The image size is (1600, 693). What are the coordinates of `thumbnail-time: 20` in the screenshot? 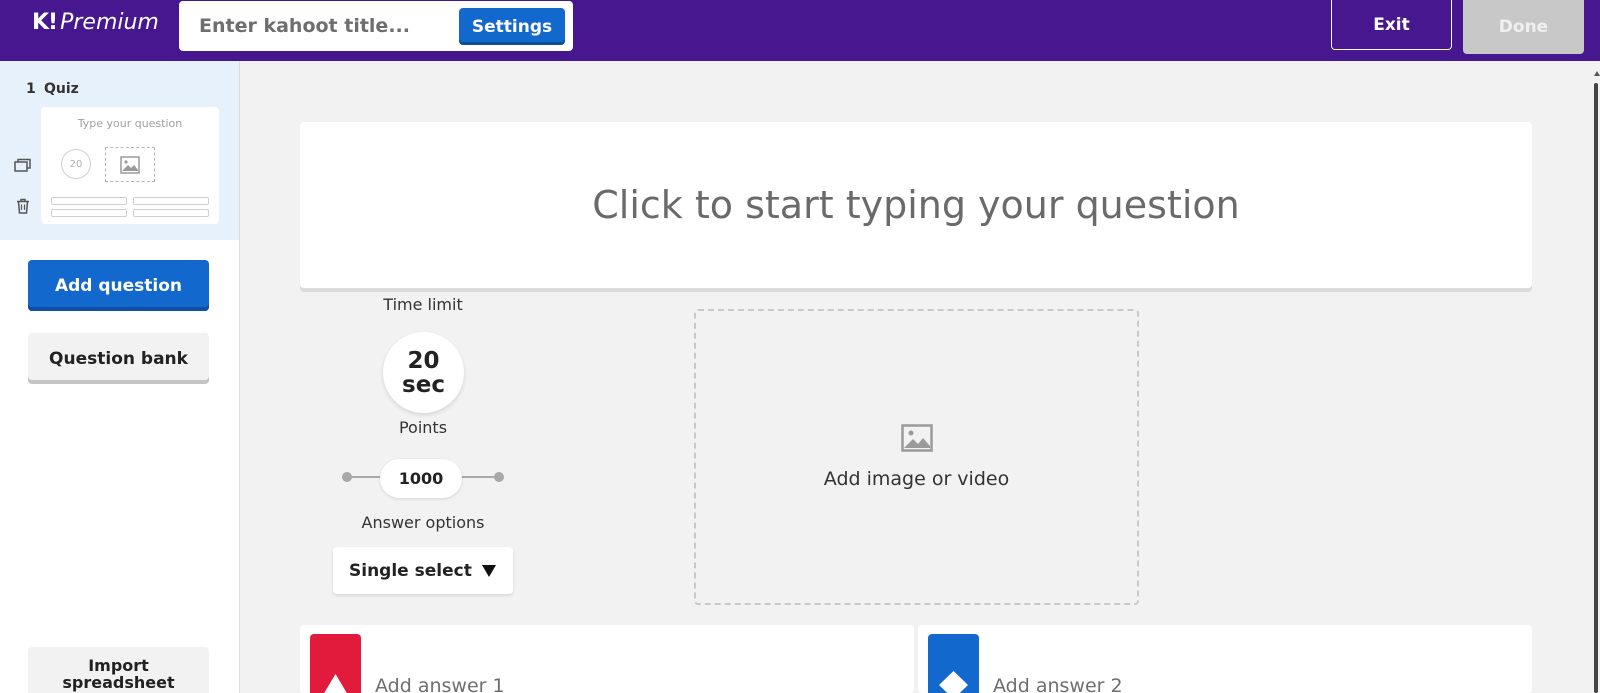 It's located at (76, 164).